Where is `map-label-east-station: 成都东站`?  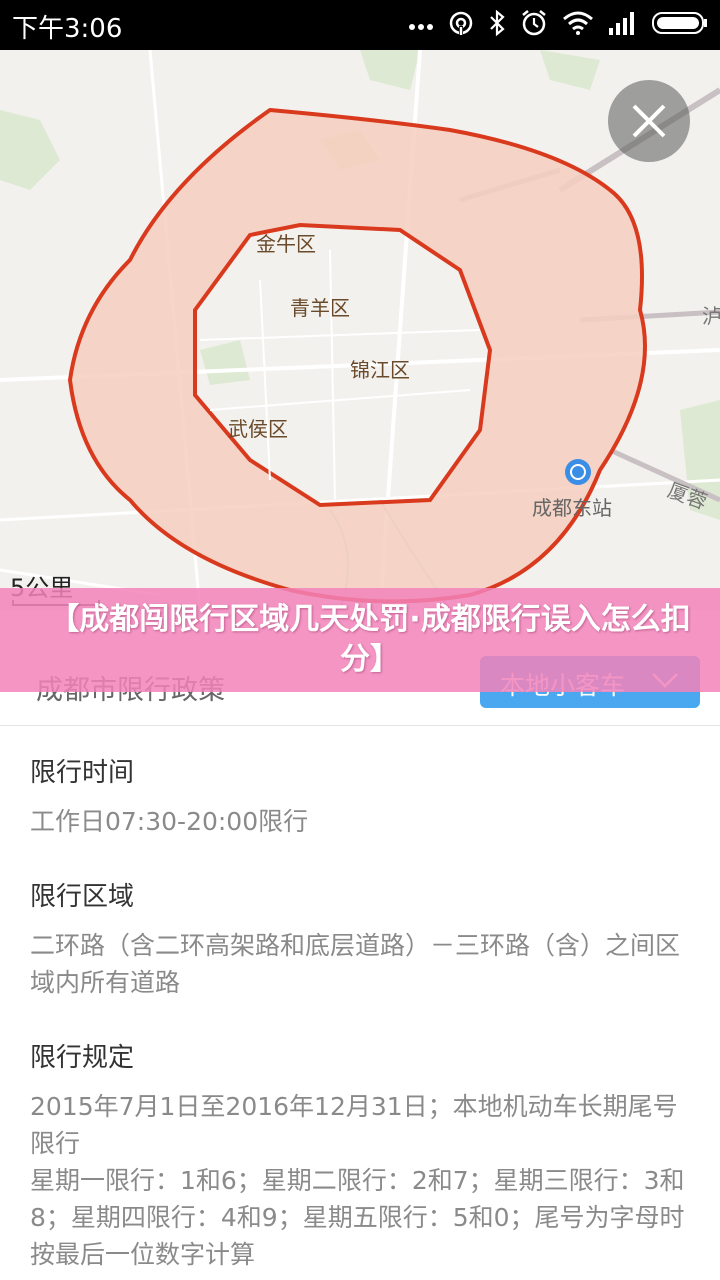 map-label-east-station: 成都东站 is located at coordinates (572, 506).